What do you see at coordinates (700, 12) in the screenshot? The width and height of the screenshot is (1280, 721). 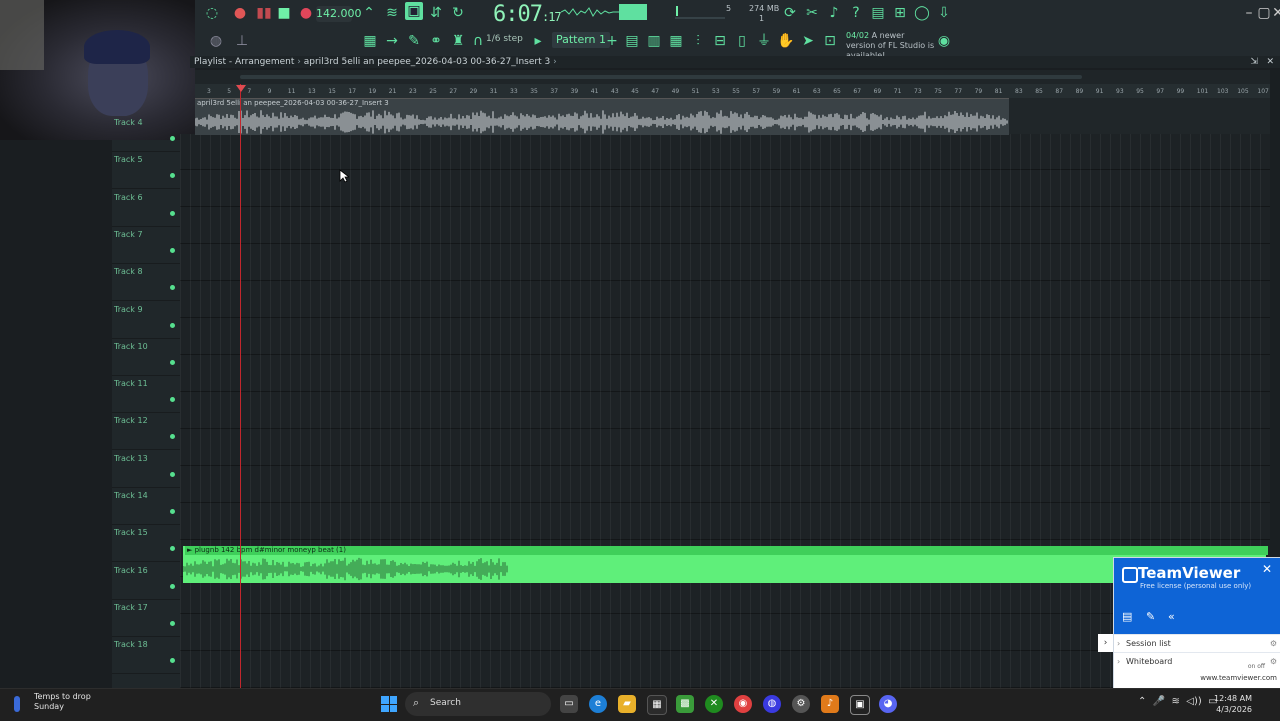 I see `master-volume` at bounding box center [700, 12].